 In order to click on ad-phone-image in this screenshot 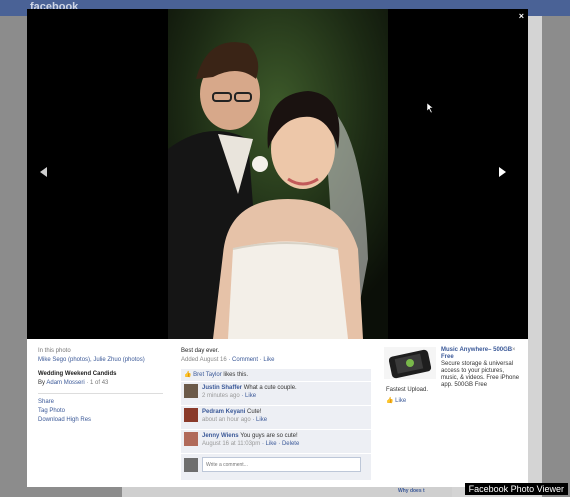, I will do `click(410, 363)`.